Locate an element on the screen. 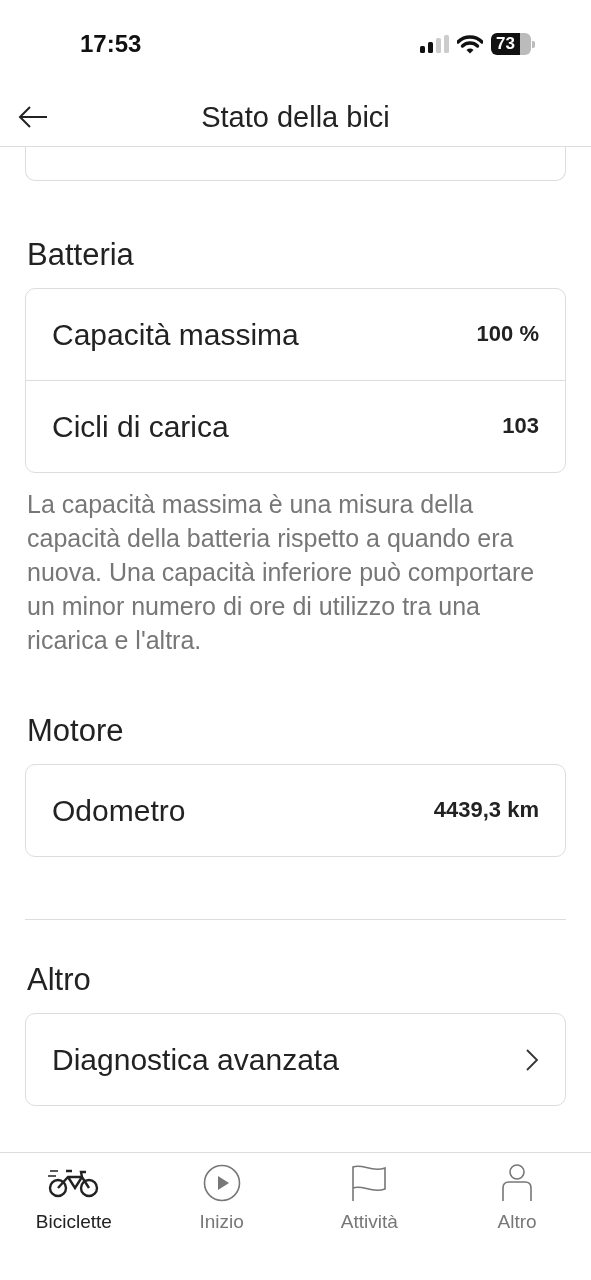 Image resolution: width=591 pixels, height=1280 pixels. chevron-right-icon is located at coordinates (532, 1059).